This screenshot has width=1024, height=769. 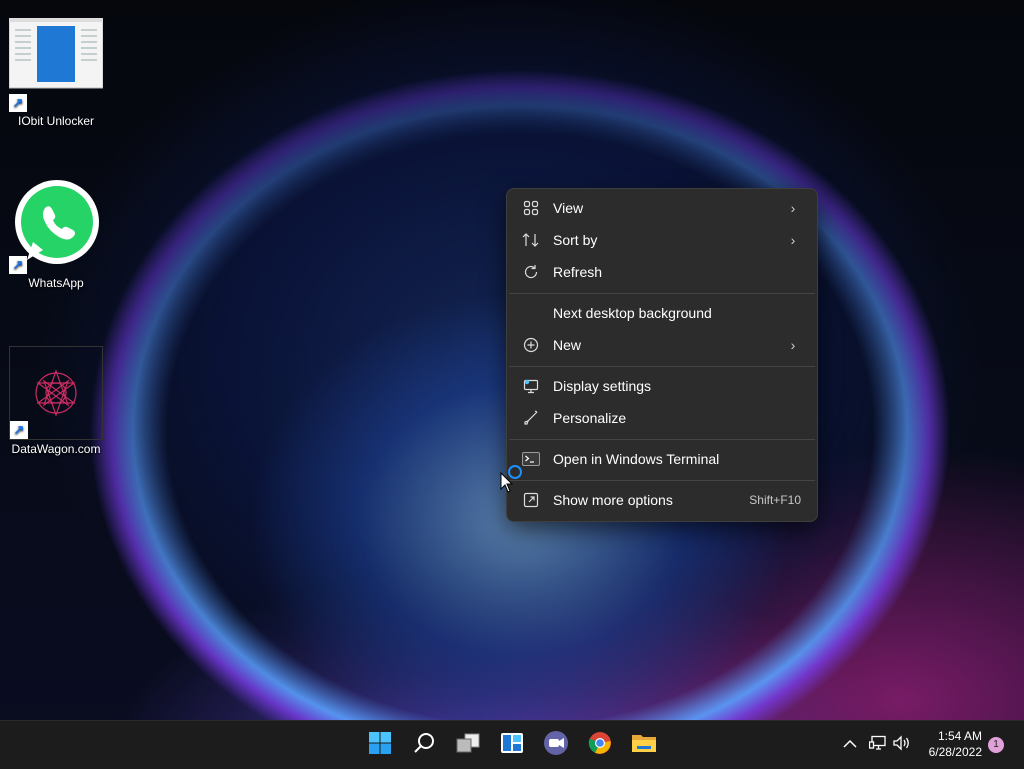 What do you see at coordinates (955, 752) in the screenshot?
I see `clock-date: 6/28/2022` at bounding box center [955, 752].